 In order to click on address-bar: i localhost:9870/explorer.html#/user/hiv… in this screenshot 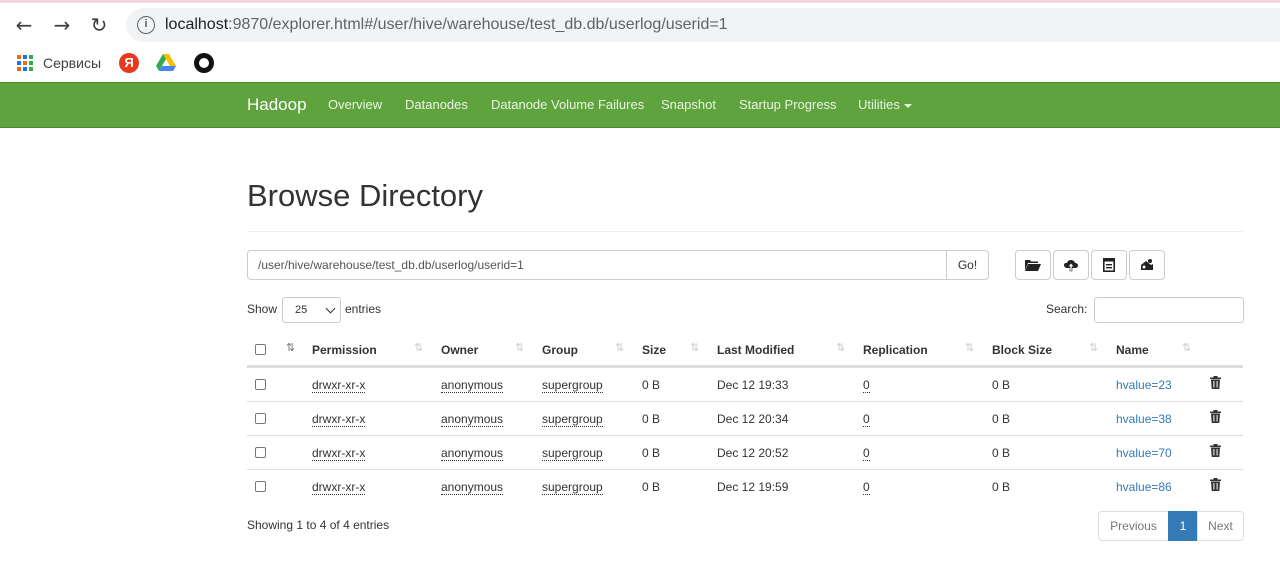, I will do `click(703, 25)`.